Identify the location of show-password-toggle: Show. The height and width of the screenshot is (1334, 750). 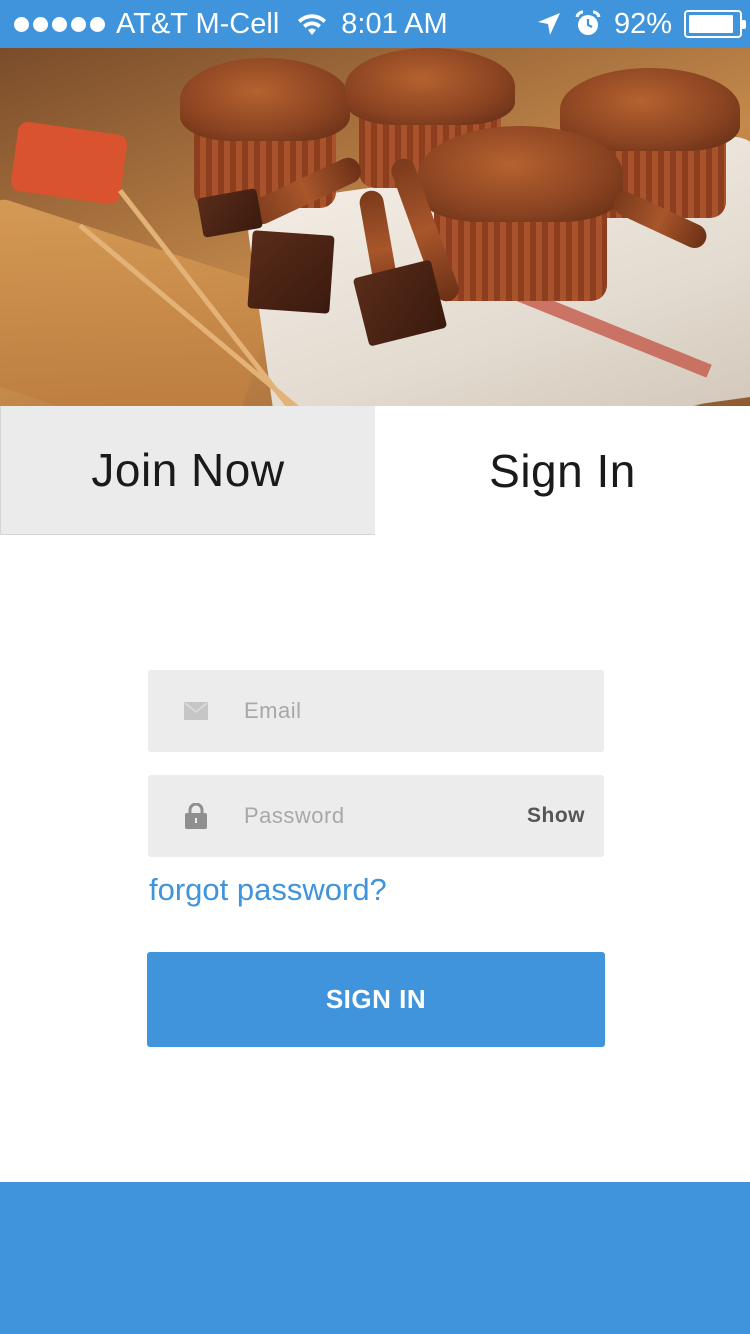
(556, 816).